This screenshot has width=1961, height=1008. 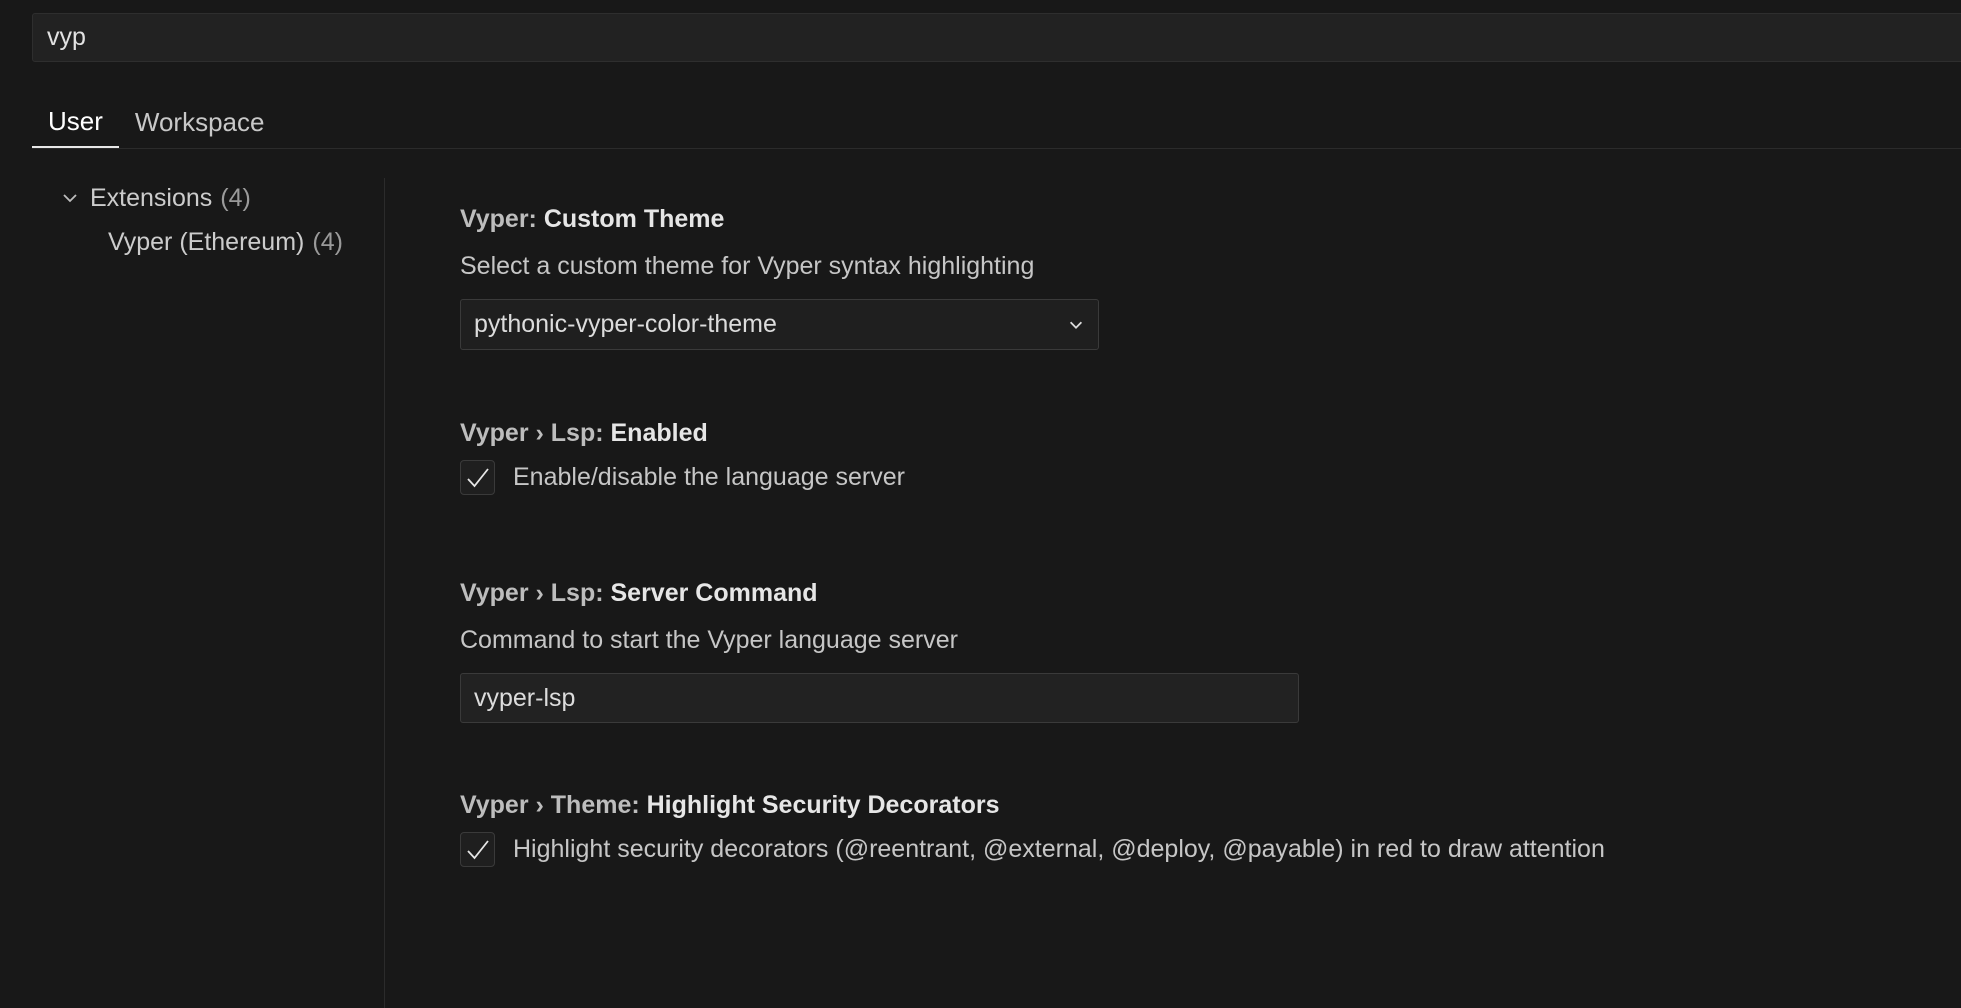 I want to click on toc-child-label: Vyper (Ethereum), so click(x=206, y=241).